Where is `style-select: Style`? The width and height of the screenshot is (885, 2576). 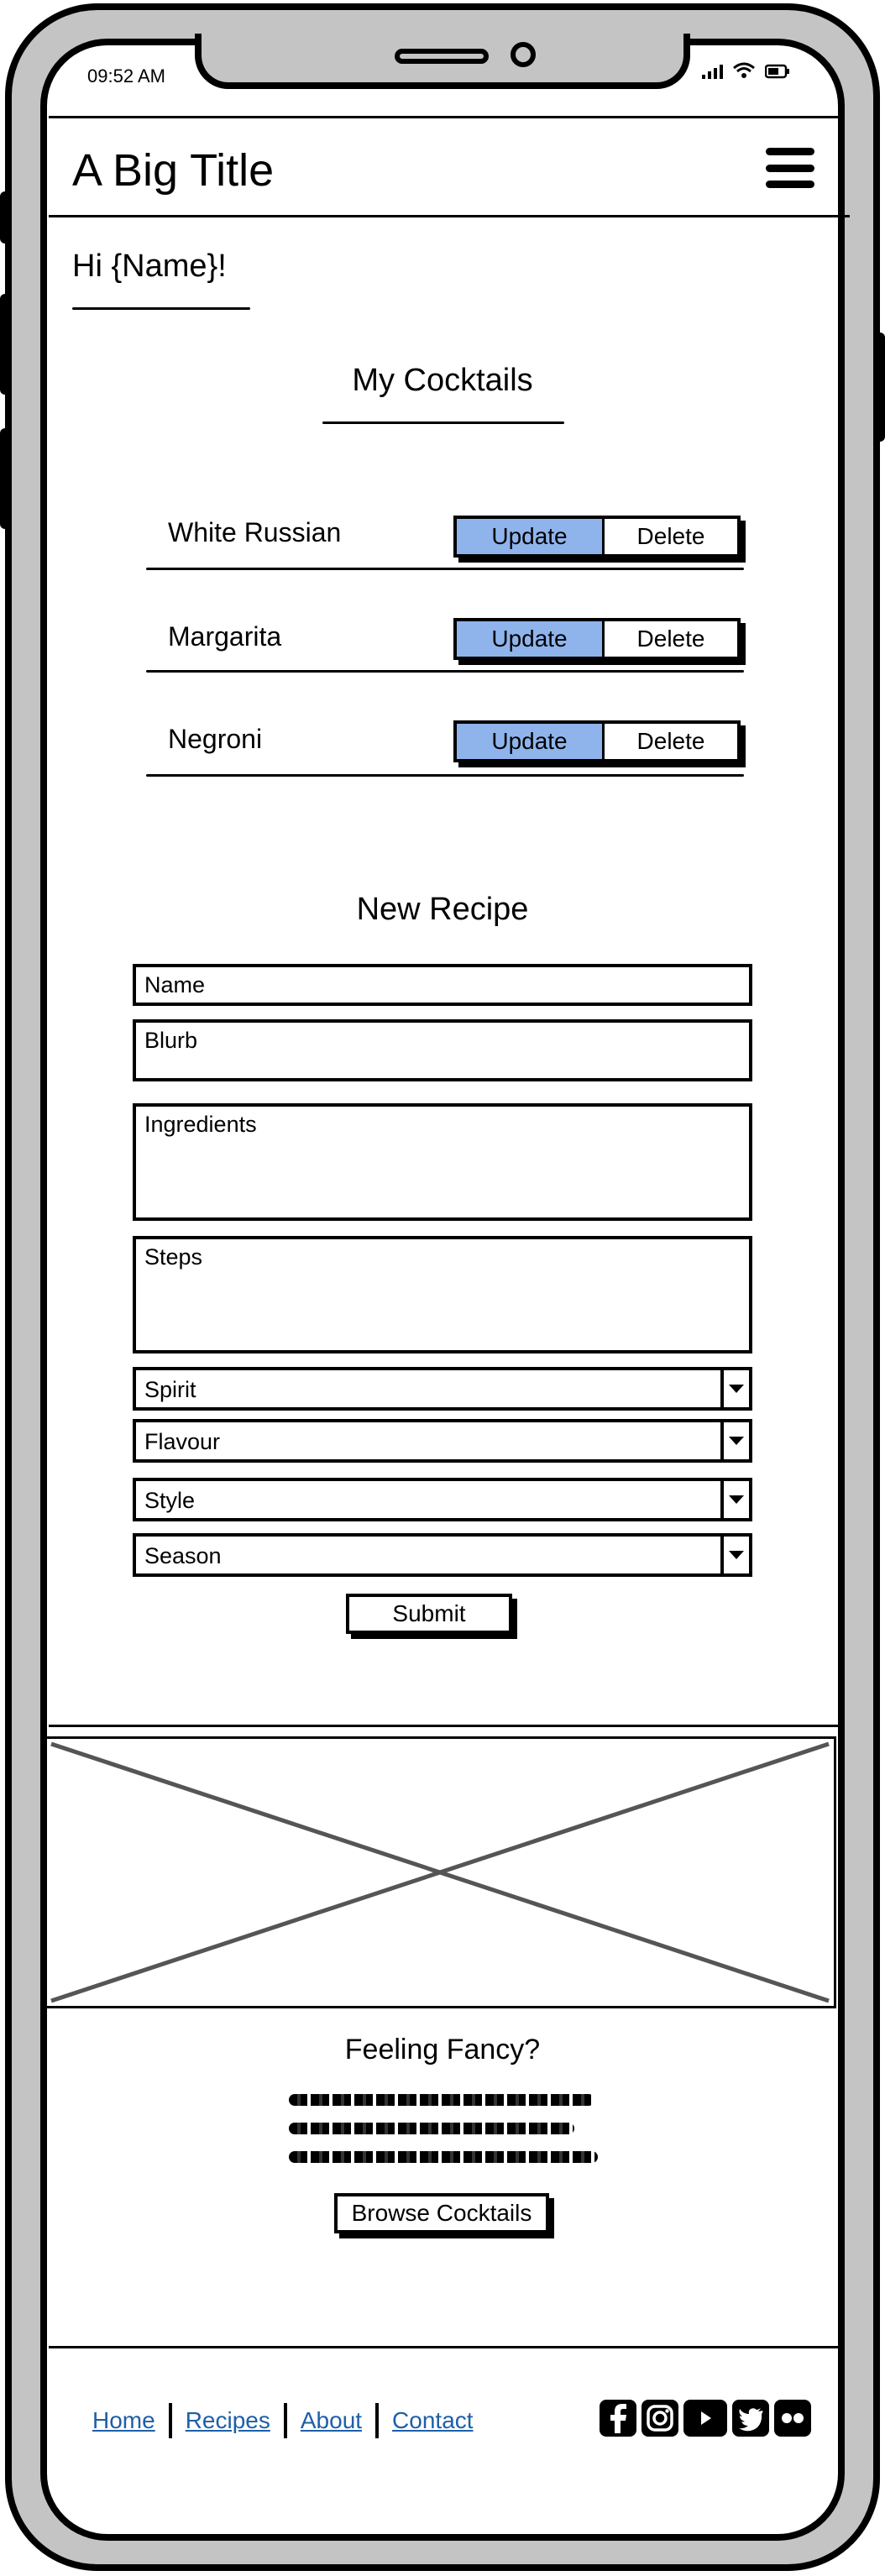
style-select: Style is located at coordinates (442, 1500).